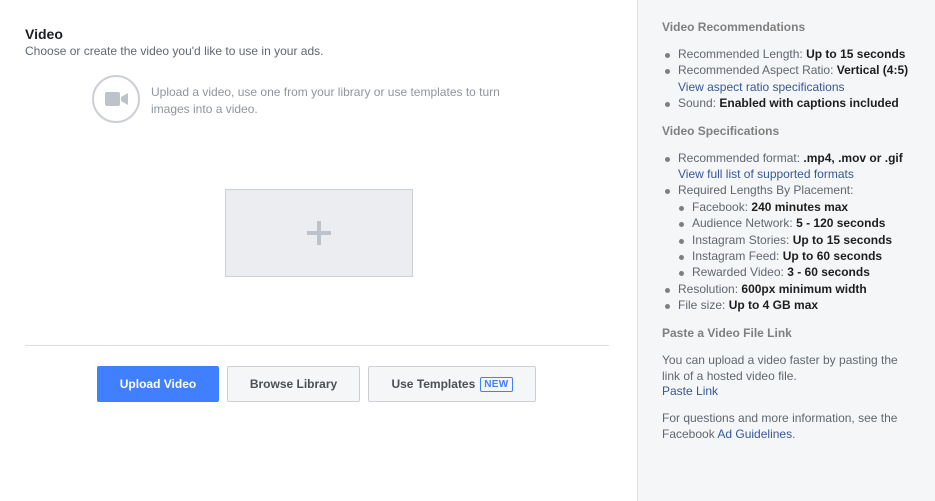  What do you see at coordinates (433, 384) in the screenshot?
I see `use-templates-label: Use Templates` at bounding box center [433, 384].